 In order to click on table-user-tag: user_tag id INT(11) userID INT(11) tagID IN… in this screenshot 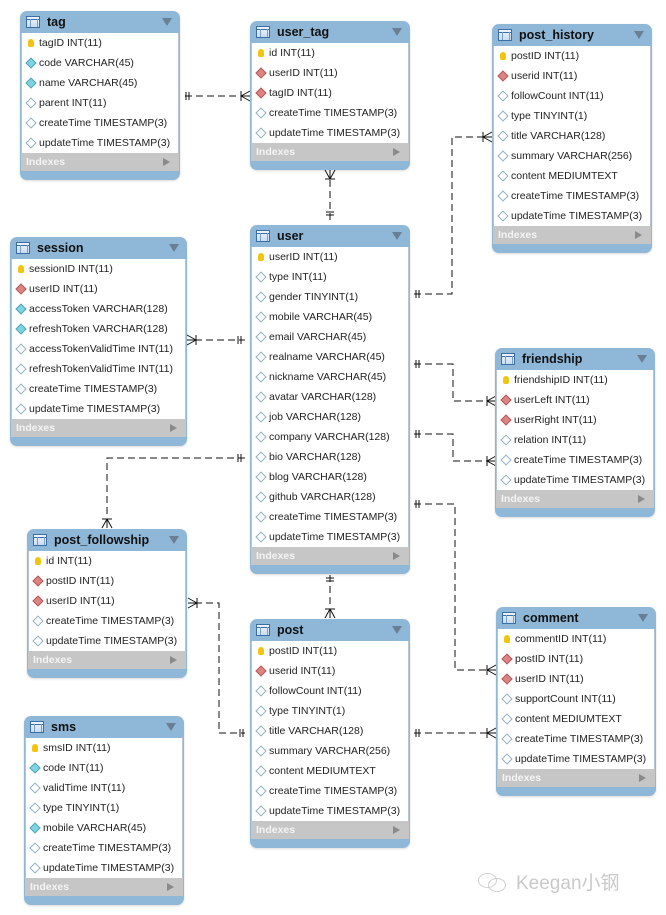, I will do `click(330, 95)`.